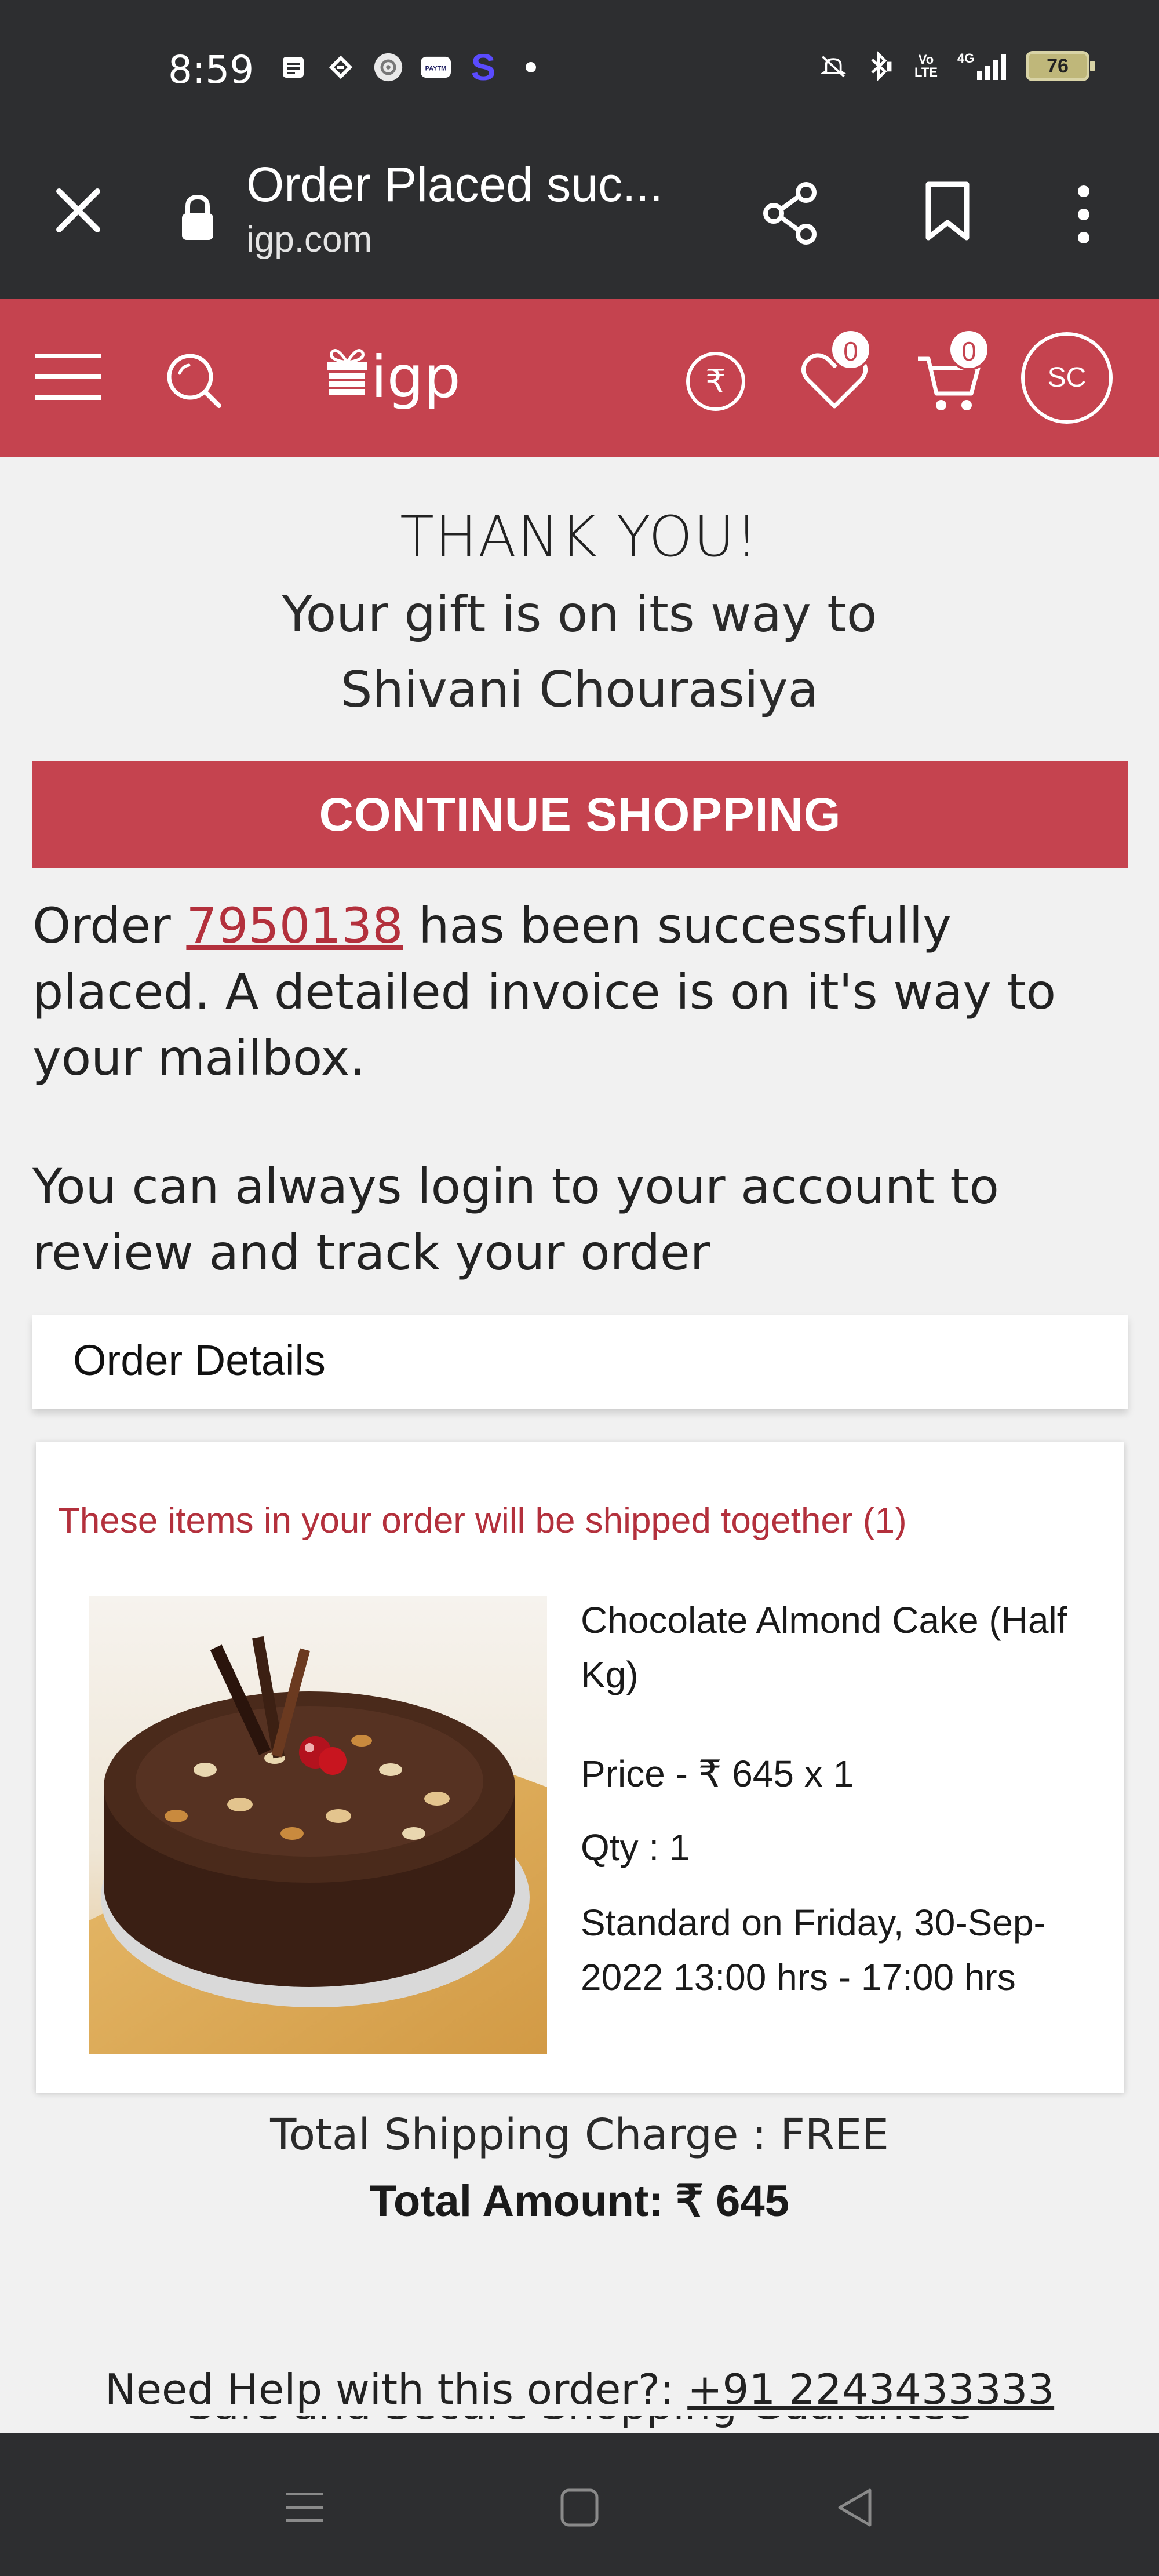 The height and width of the screenshot is (2576, 1159). What do you see at coordinates (717, 1774) in the screenshot?
I see `product-price: Price - ₹ 645 x 1` at bounding box center [717, 1774].